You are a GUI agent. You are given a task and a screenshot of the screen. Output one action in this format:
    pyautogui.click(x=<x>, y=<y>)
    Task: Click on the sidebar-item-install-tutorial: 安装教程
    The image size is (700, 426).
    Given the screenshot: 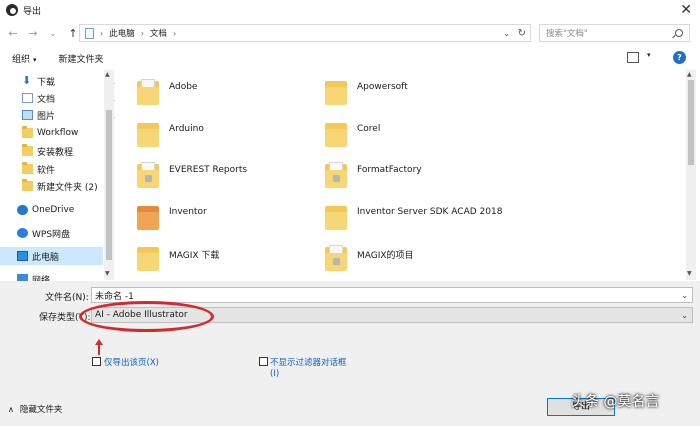 What is the action you would take?
    pyautogui.click(x=68, y=151)
    